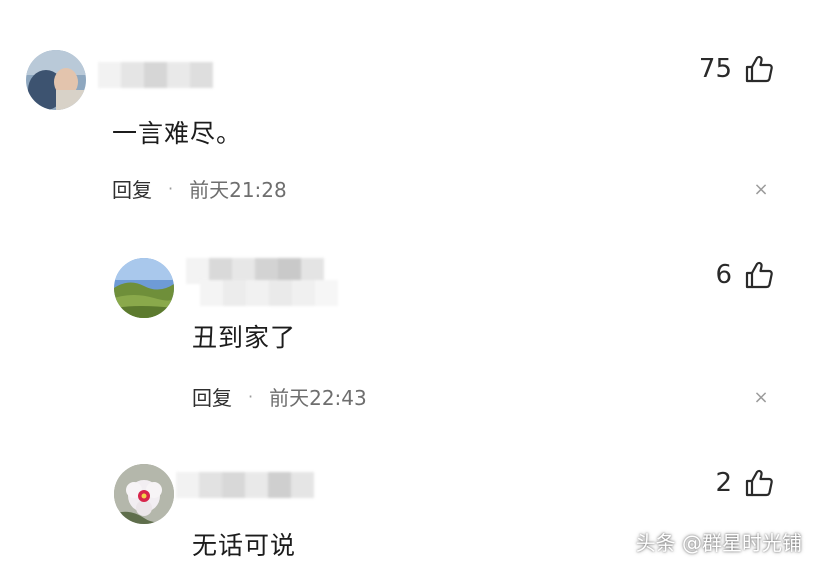 The image size is (822, 572). I want to click on thumbs-up-icon, so click(759, 483).